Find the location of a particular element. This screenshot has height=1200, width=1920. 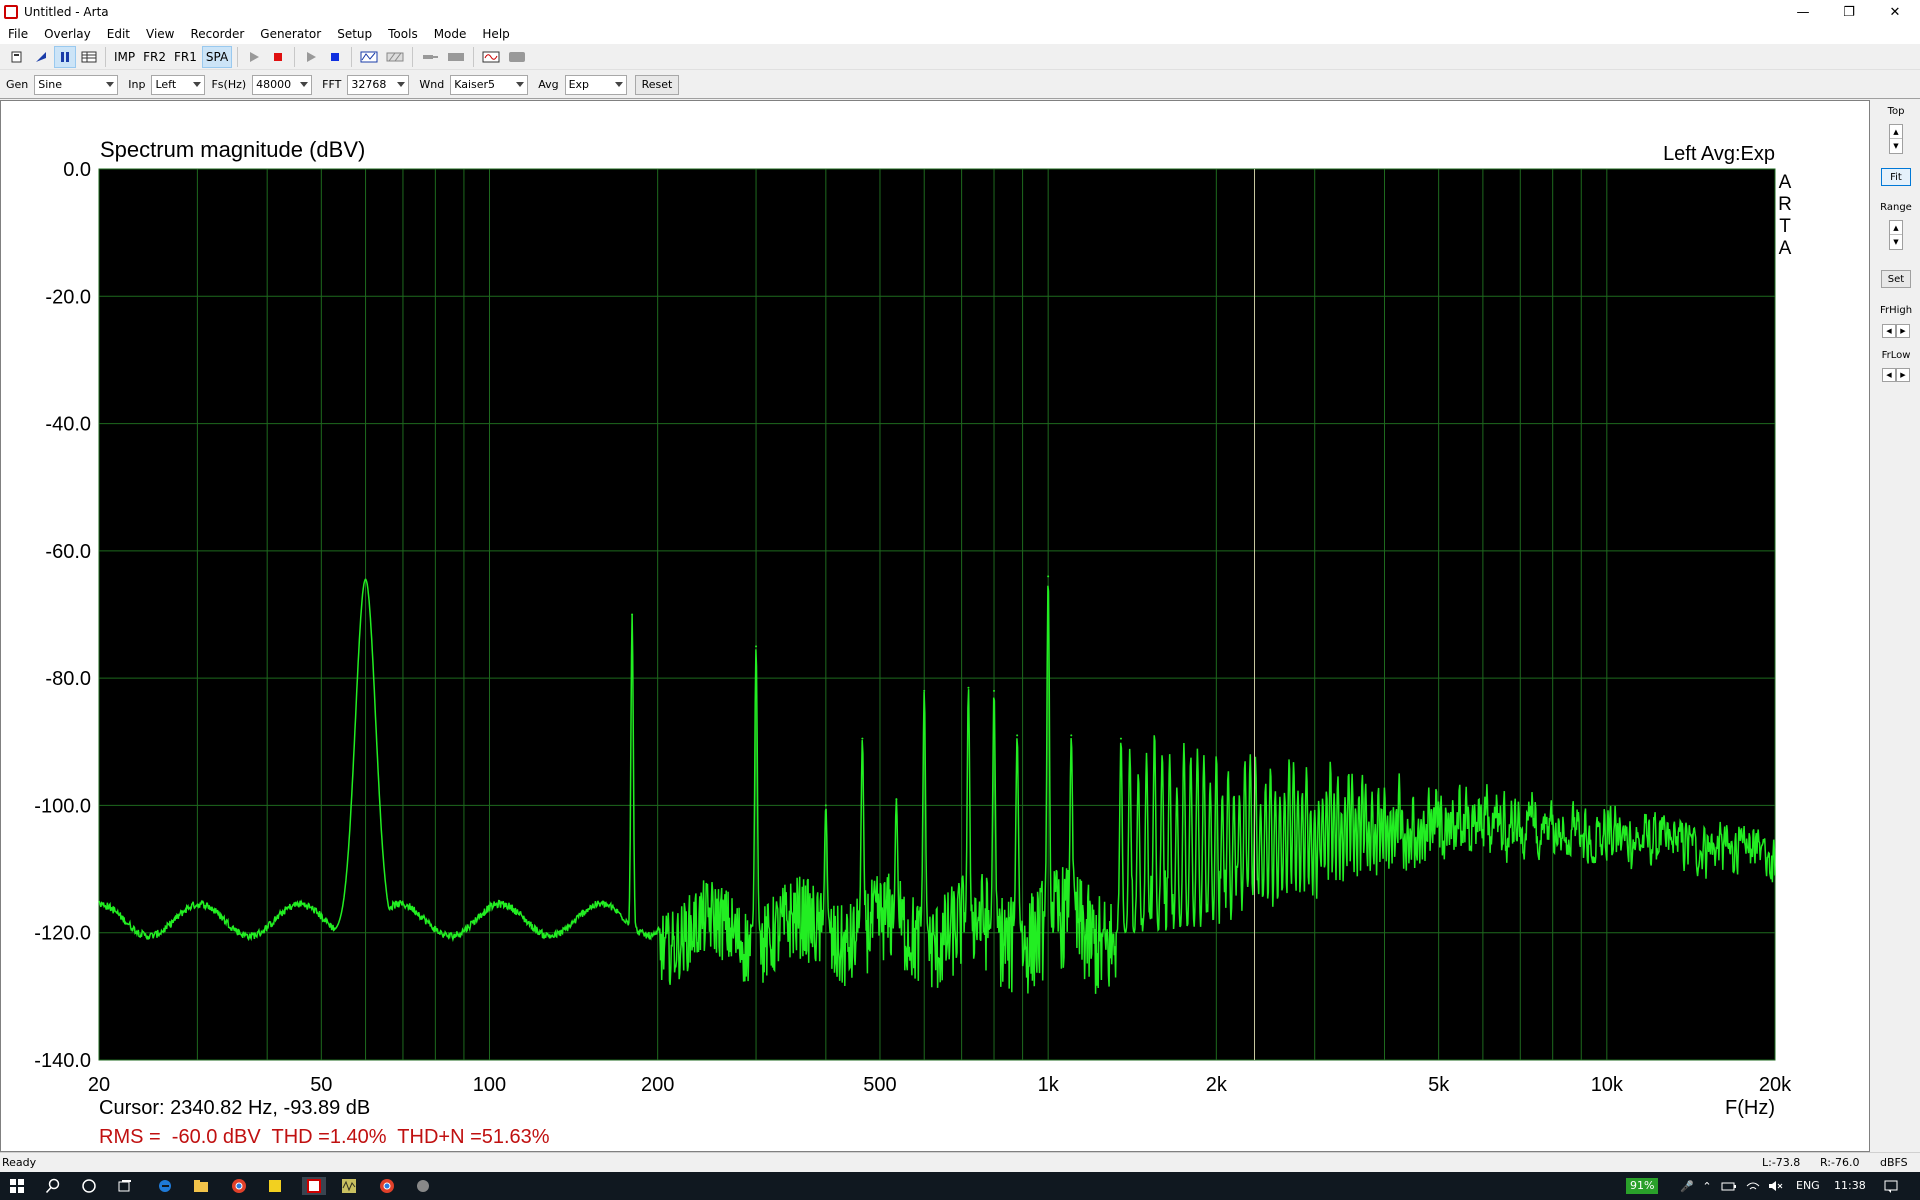

menu-edit: Edit is located at coordinates (118, 34).